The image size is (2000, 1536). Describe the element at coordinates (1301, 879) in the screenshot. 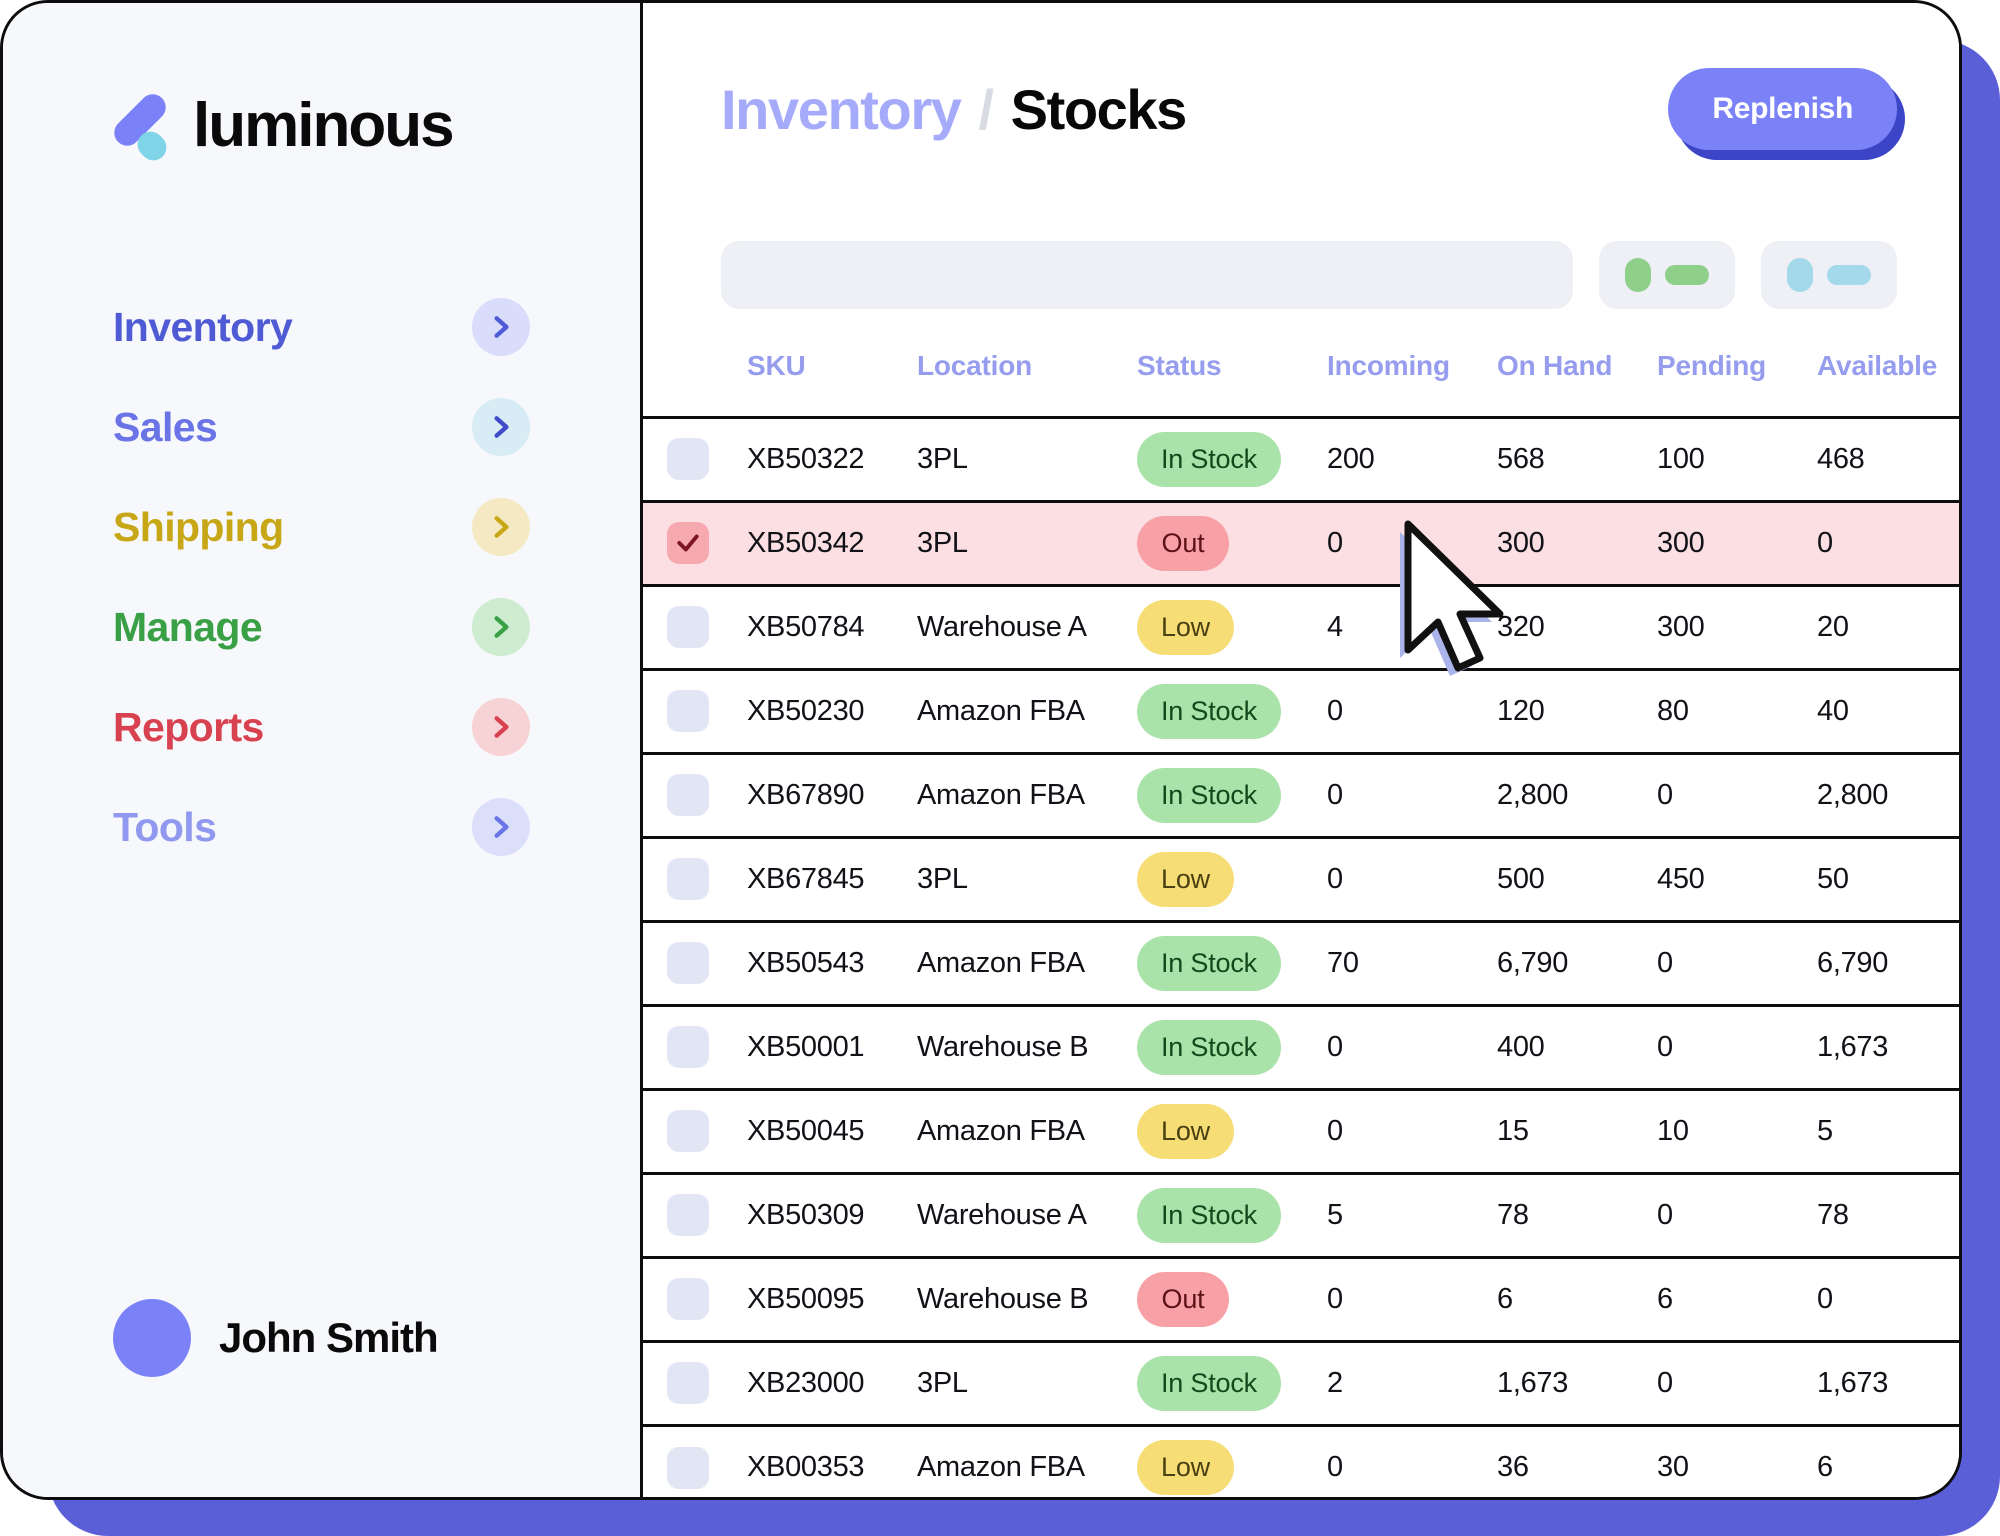

I see `table-row: XB67845 3PL Low 0 500 450 50` at that location.